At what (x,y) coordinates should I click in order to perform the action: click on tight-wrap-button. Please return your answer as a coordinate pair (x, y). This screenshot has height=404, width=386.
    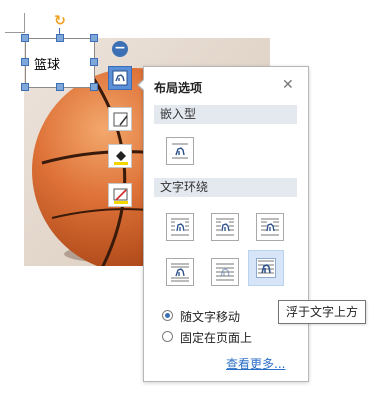
    Looking at the image, I should click on (225, 227).